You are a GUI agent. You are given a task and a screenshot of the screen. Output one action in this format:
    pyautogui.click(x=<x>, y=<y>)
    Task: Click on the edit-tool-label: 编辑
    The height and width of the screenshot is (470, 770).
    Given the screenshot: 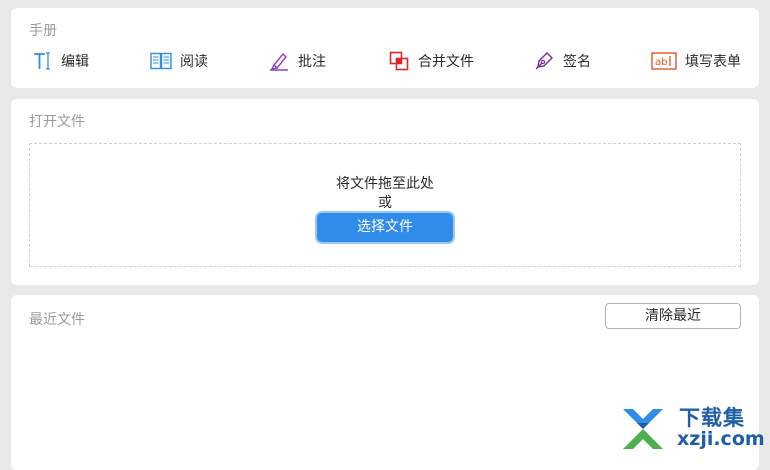 What is the action you would take?
    pyautogui.click(x=75, y=62)
    